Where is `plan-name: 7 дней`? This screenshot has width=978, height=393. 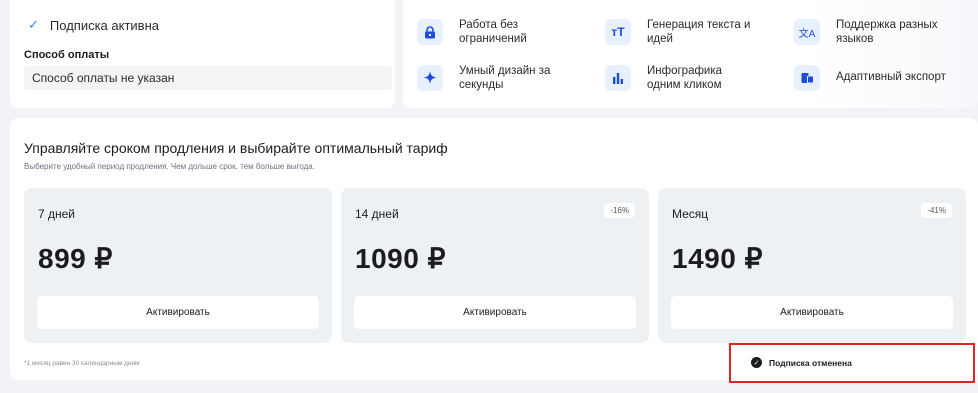
plan-name: 7 дней is located at coordinates (57, 214).